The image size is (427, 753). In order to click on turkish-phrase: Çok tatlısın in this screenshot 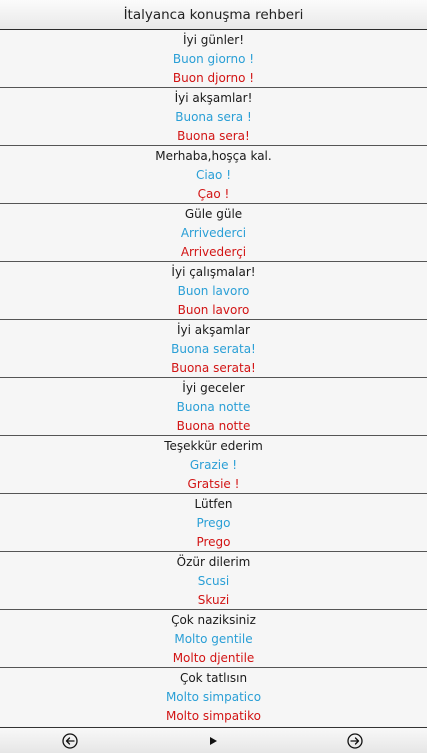, I will do `click(213, 678)`.